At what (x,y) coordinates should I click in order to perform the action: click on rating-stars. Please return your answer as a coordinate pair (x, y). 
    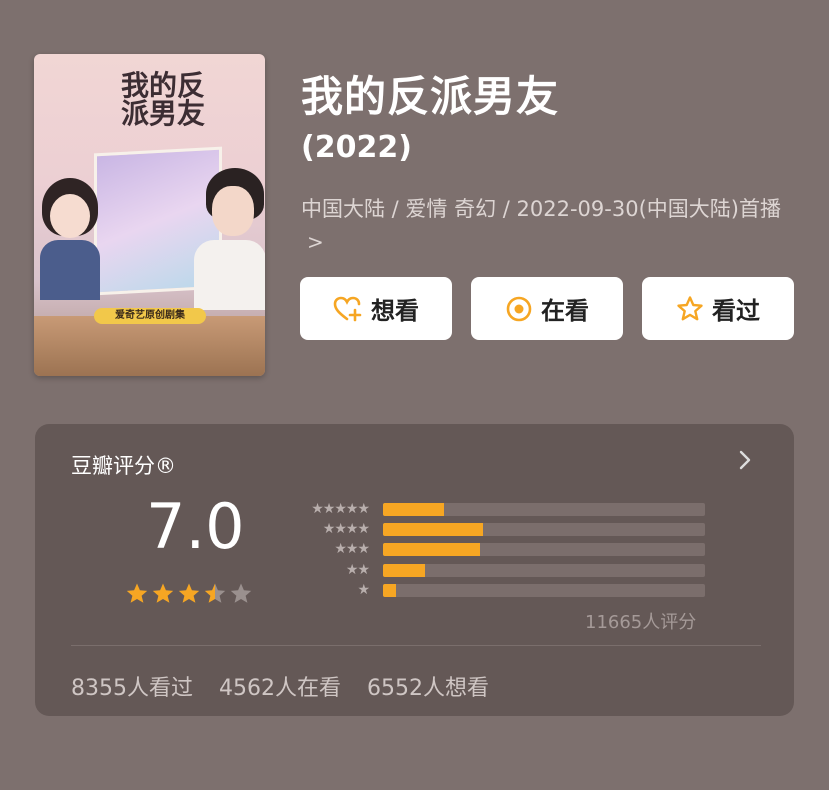
    Looking at the image, I should click on (189, 593).